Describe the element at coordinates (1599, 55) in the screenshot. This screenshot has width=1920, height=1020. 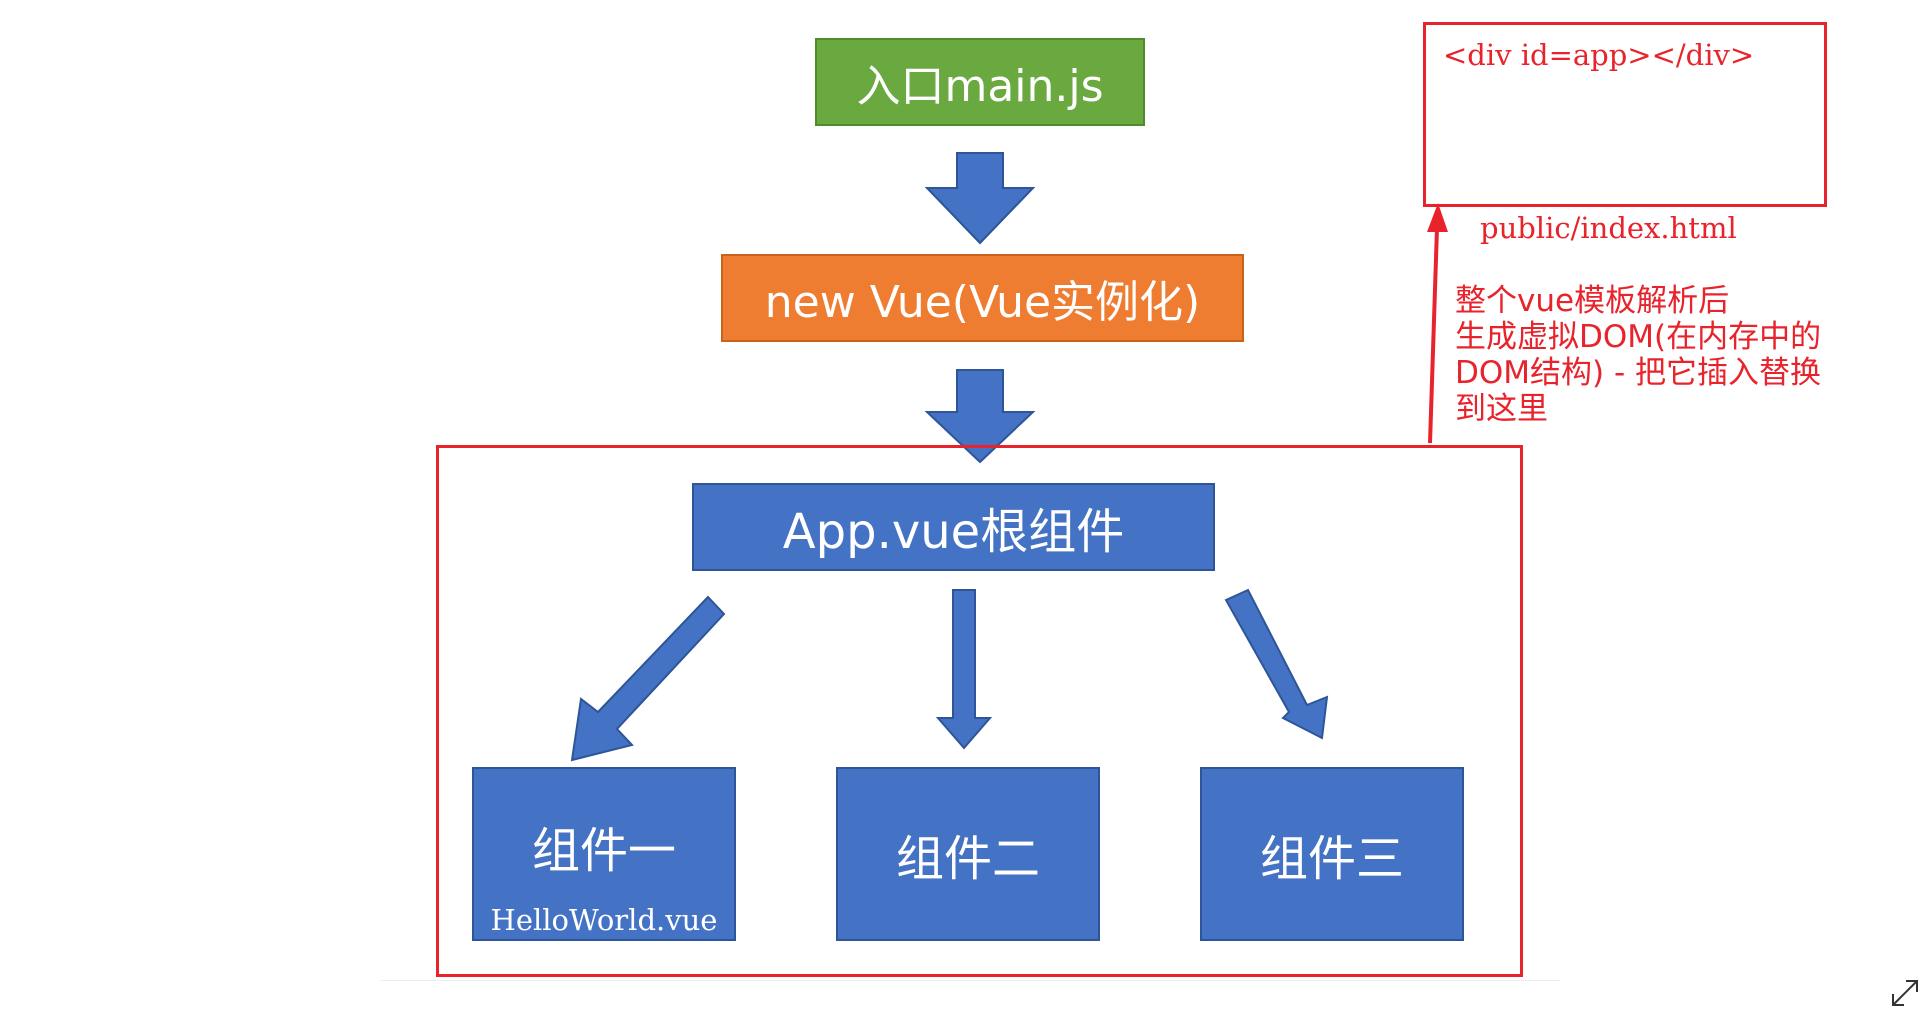
I see `html-code: <div id=app></div>` at that location.